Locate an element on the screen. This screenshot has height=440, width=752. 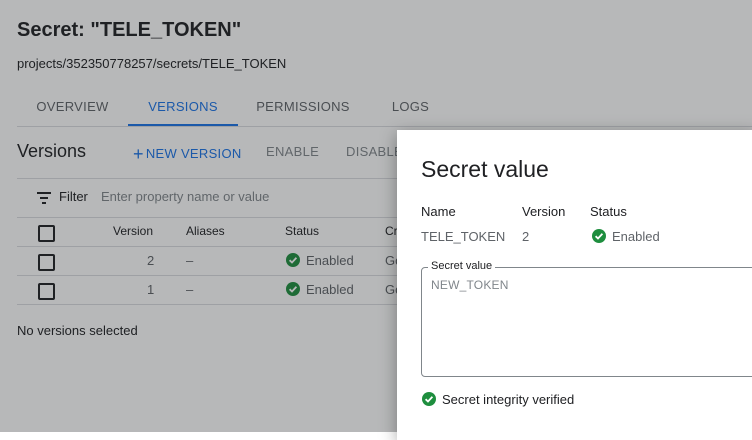
secret-value-field: Secret value NEW_TOKEN is located at coordinates (586, 318).